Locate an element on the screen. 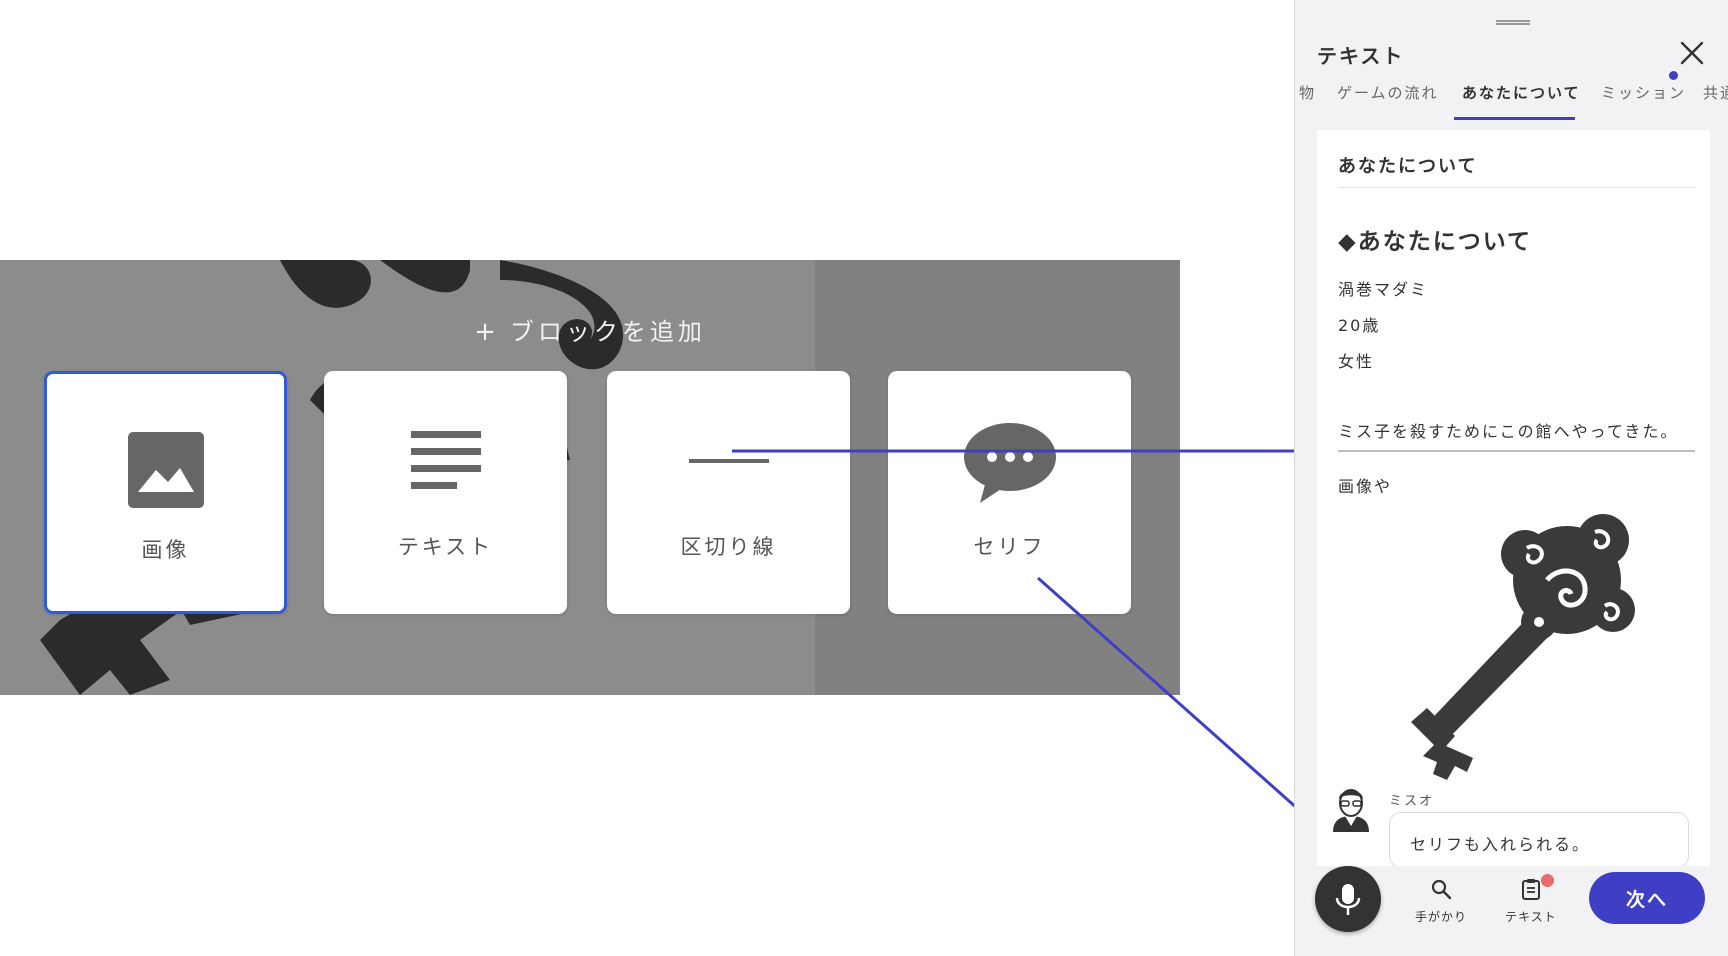  content-line: 画像や is located at coordinates (1365, 486).